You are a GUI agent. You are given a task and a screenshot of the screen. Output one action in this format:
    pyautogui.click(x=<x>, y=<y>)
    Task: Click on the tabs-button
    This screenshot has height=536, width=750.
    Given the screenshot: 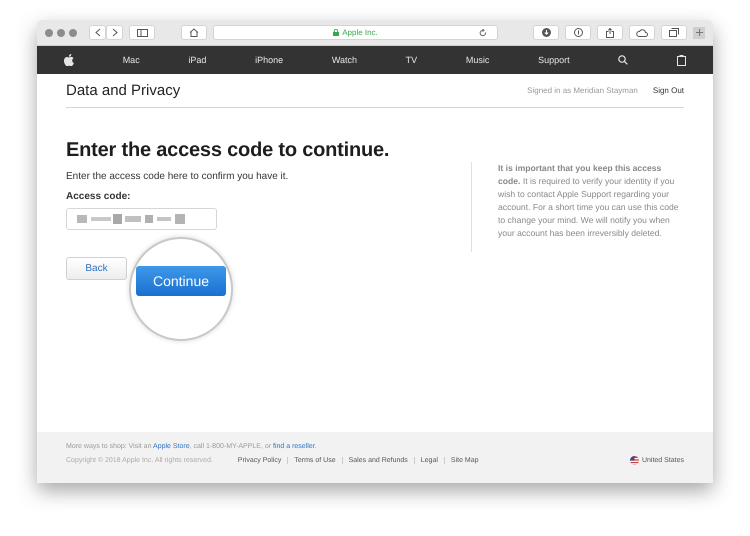 What is the action you would take?
    pyautogui.click(x=674, y=32)
    